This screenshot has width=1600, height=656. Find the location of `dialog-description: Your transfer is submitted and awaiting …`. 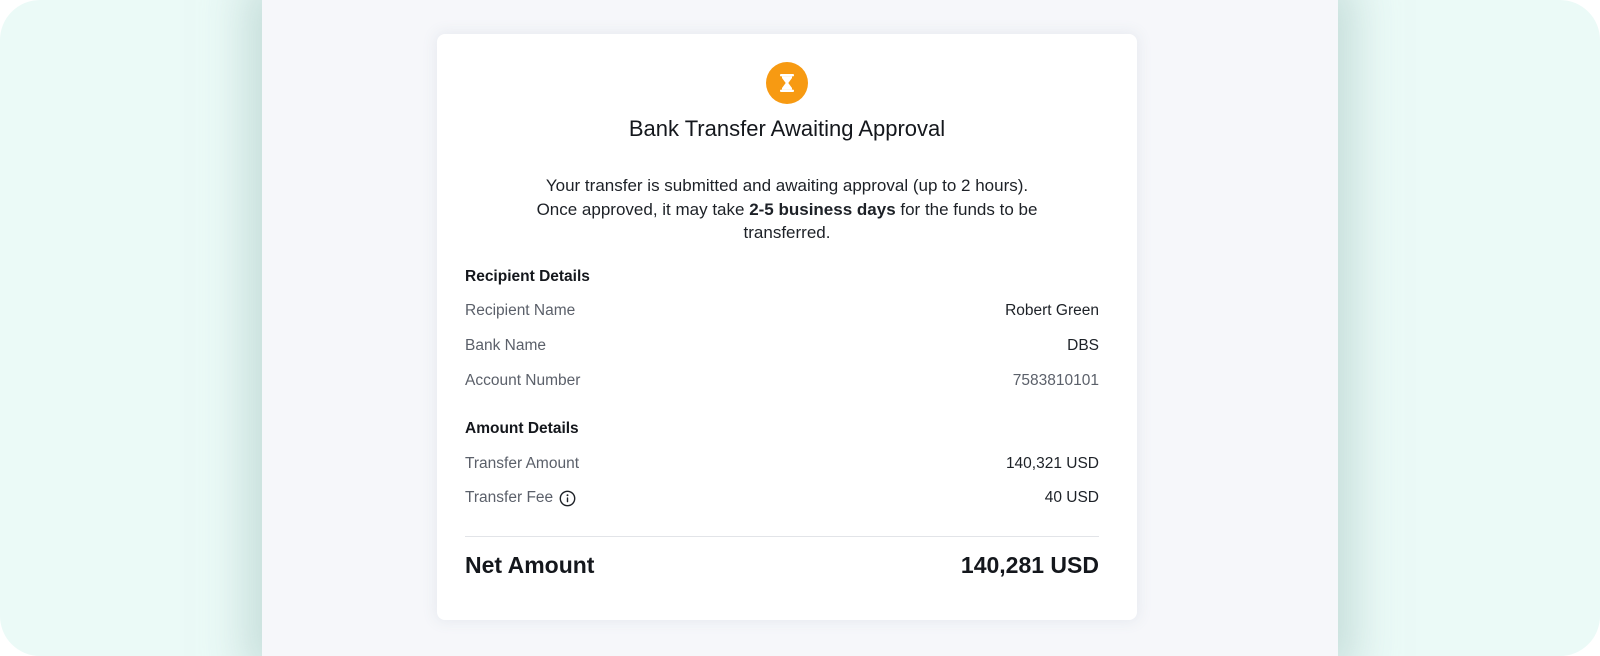

dialog-description: Your transfer is submitted and awaiting … is located at coordinates (787, 209).